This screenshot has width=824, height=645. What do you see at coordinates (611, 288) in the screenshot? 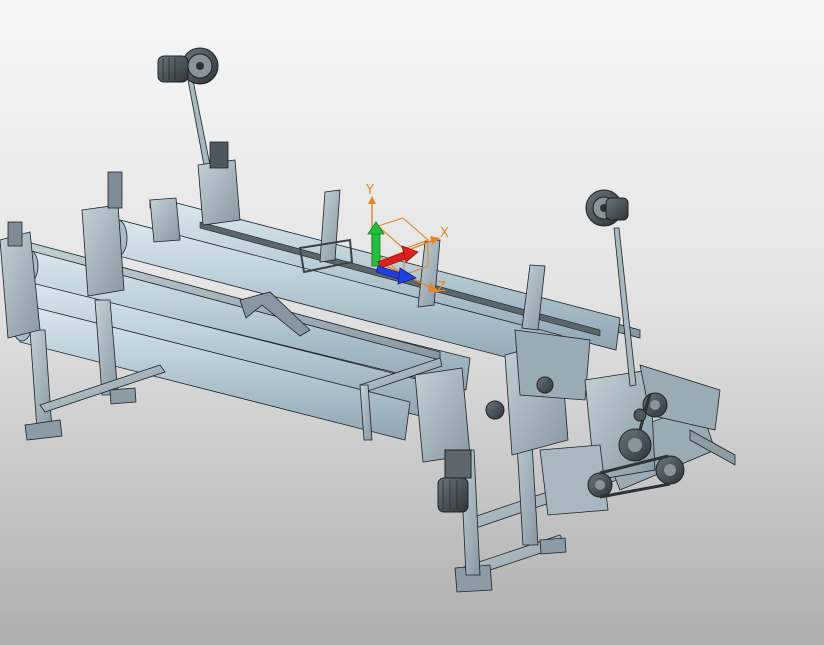
I see `right-motor-mast` at bounding box center [611, 288].